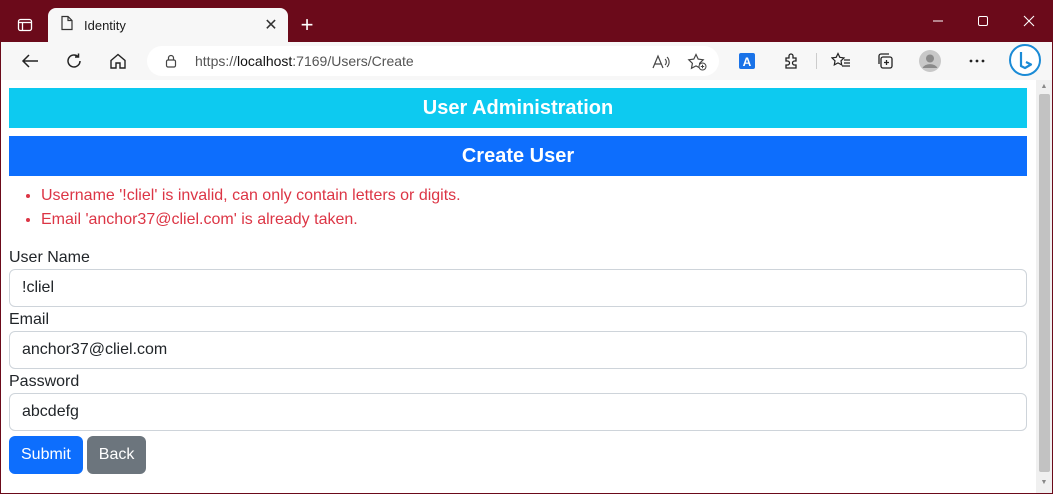 The height and width of the screenshot is (494, 1053). I want to click on svg-text: A, so click(747, 62).